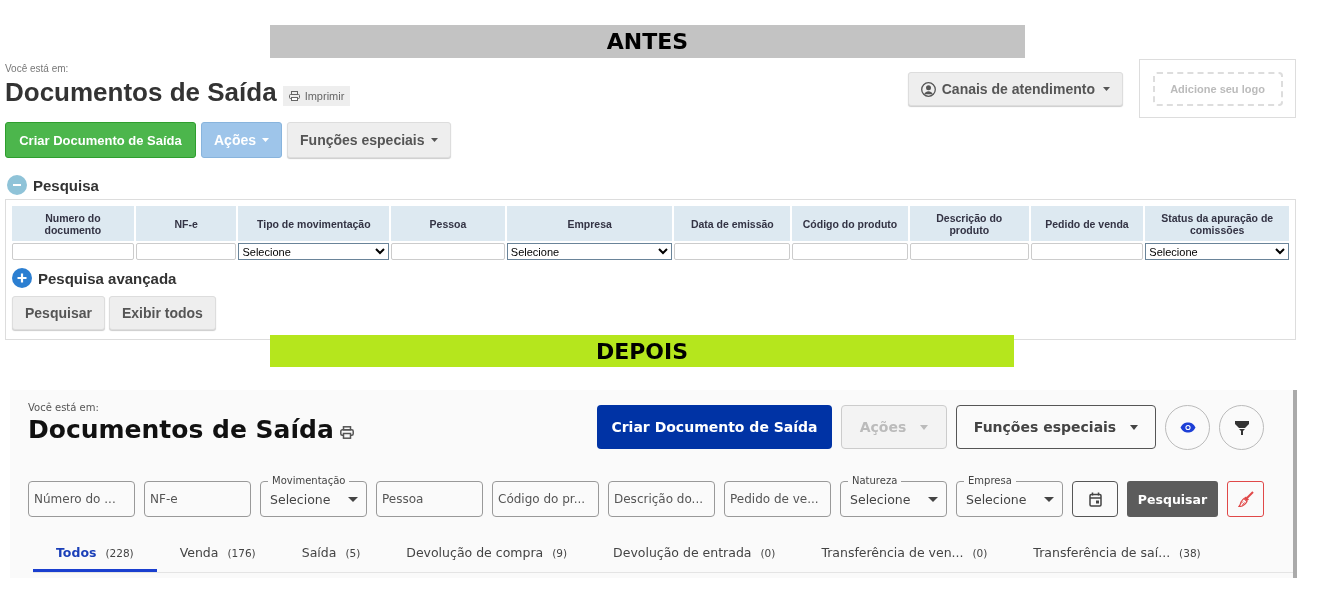 Image resolution: width=1317 pixels, height=594 pixels. Describe the element at coordinates (1087, 223) in the screenshot. I see `column-header: Pedido de venda` at that location.